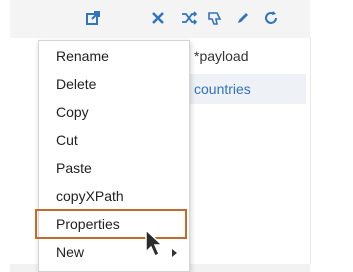 The height and width of the screenshot is (272, 353). What do you see at coordinates (189, 18) in the screenshot?
I see `shuffle-icon` at bounding box center [189, 18].